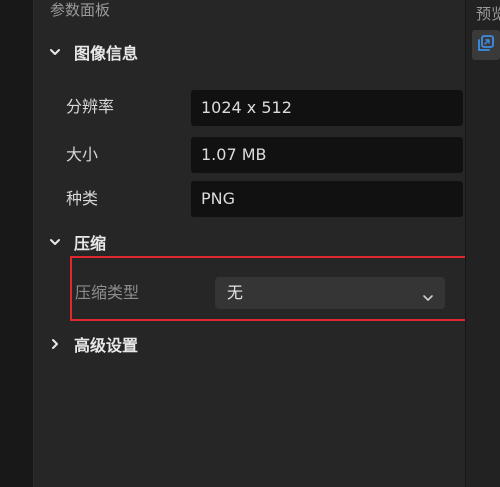  What do you see at coordinates (483, 243) in the screenshot?
I see `preview-panel: 预览` at bounding box center [483, 243].